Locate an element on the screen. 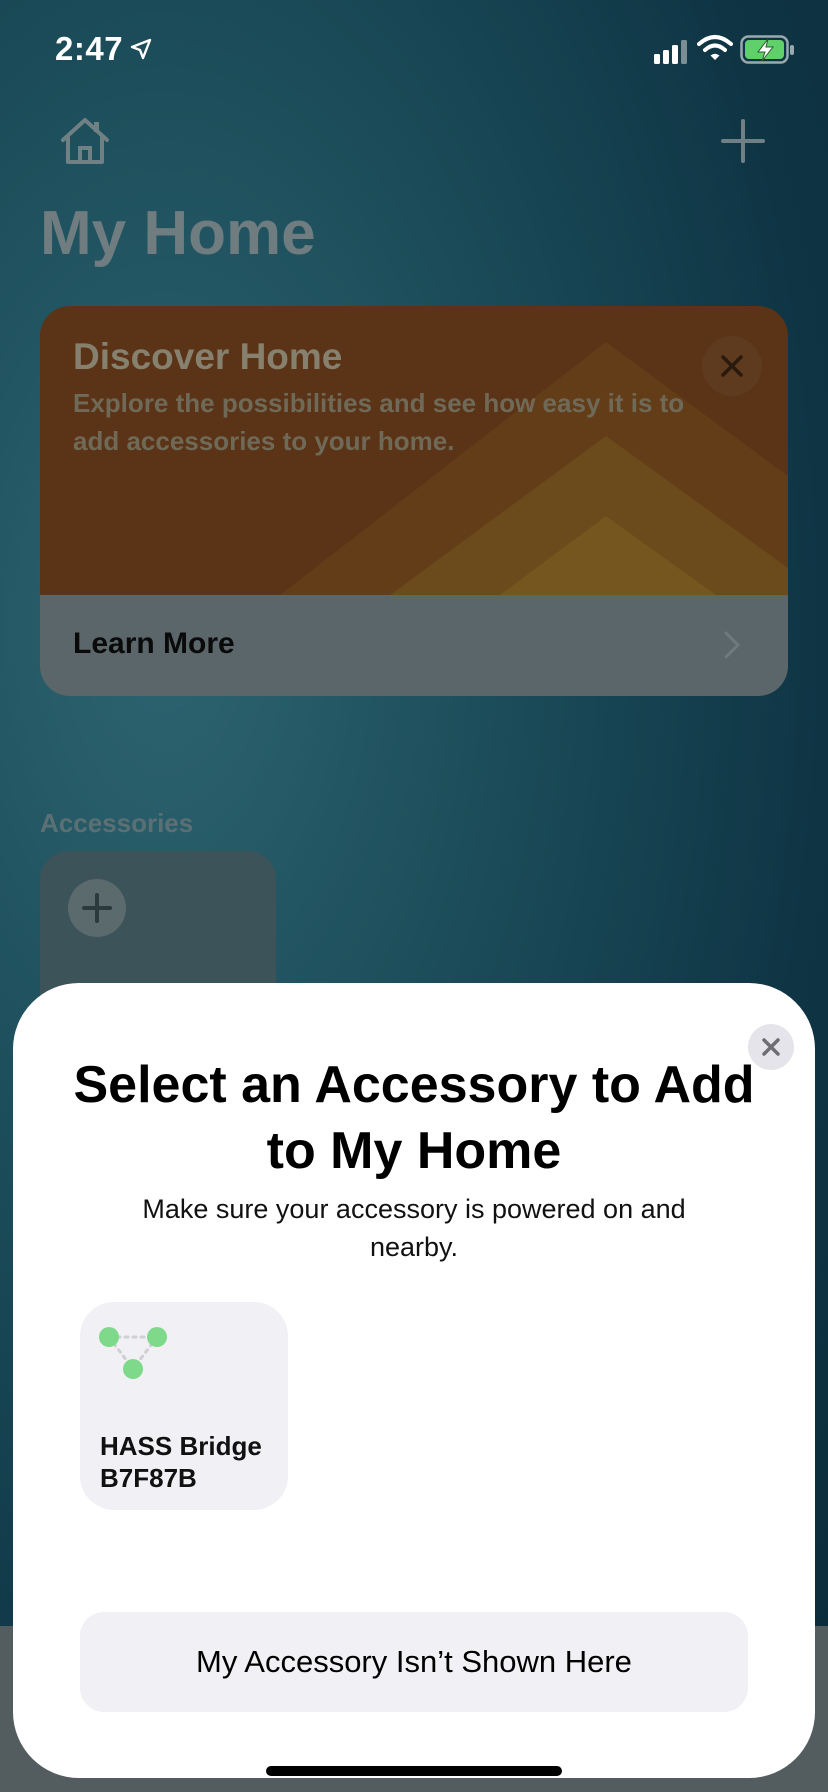 The image size is (828, 1792). add-accessory-button is located at coordinates (97, 908).